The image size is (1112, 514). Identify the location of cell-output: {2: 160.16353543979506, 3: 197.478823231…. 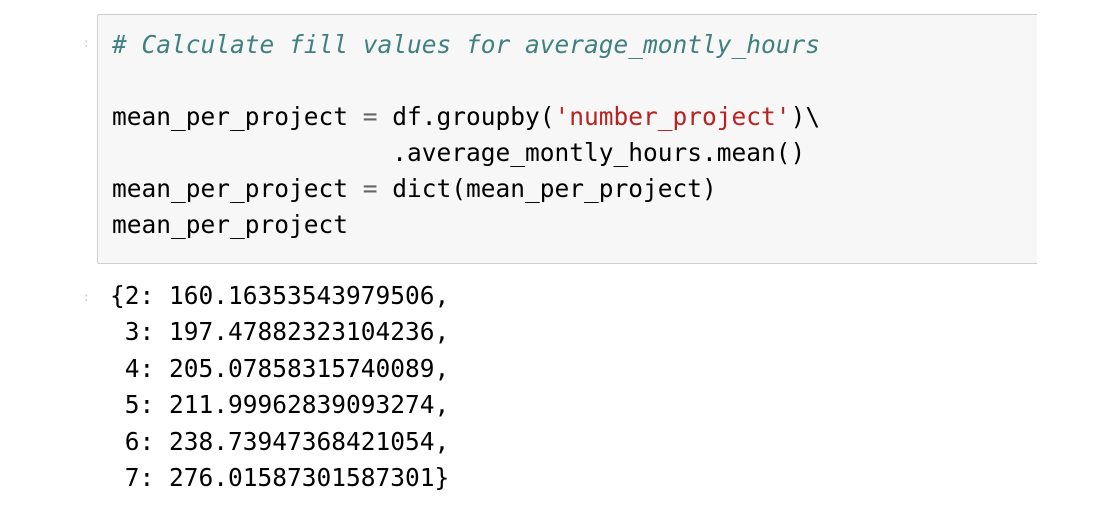
(279, 387).